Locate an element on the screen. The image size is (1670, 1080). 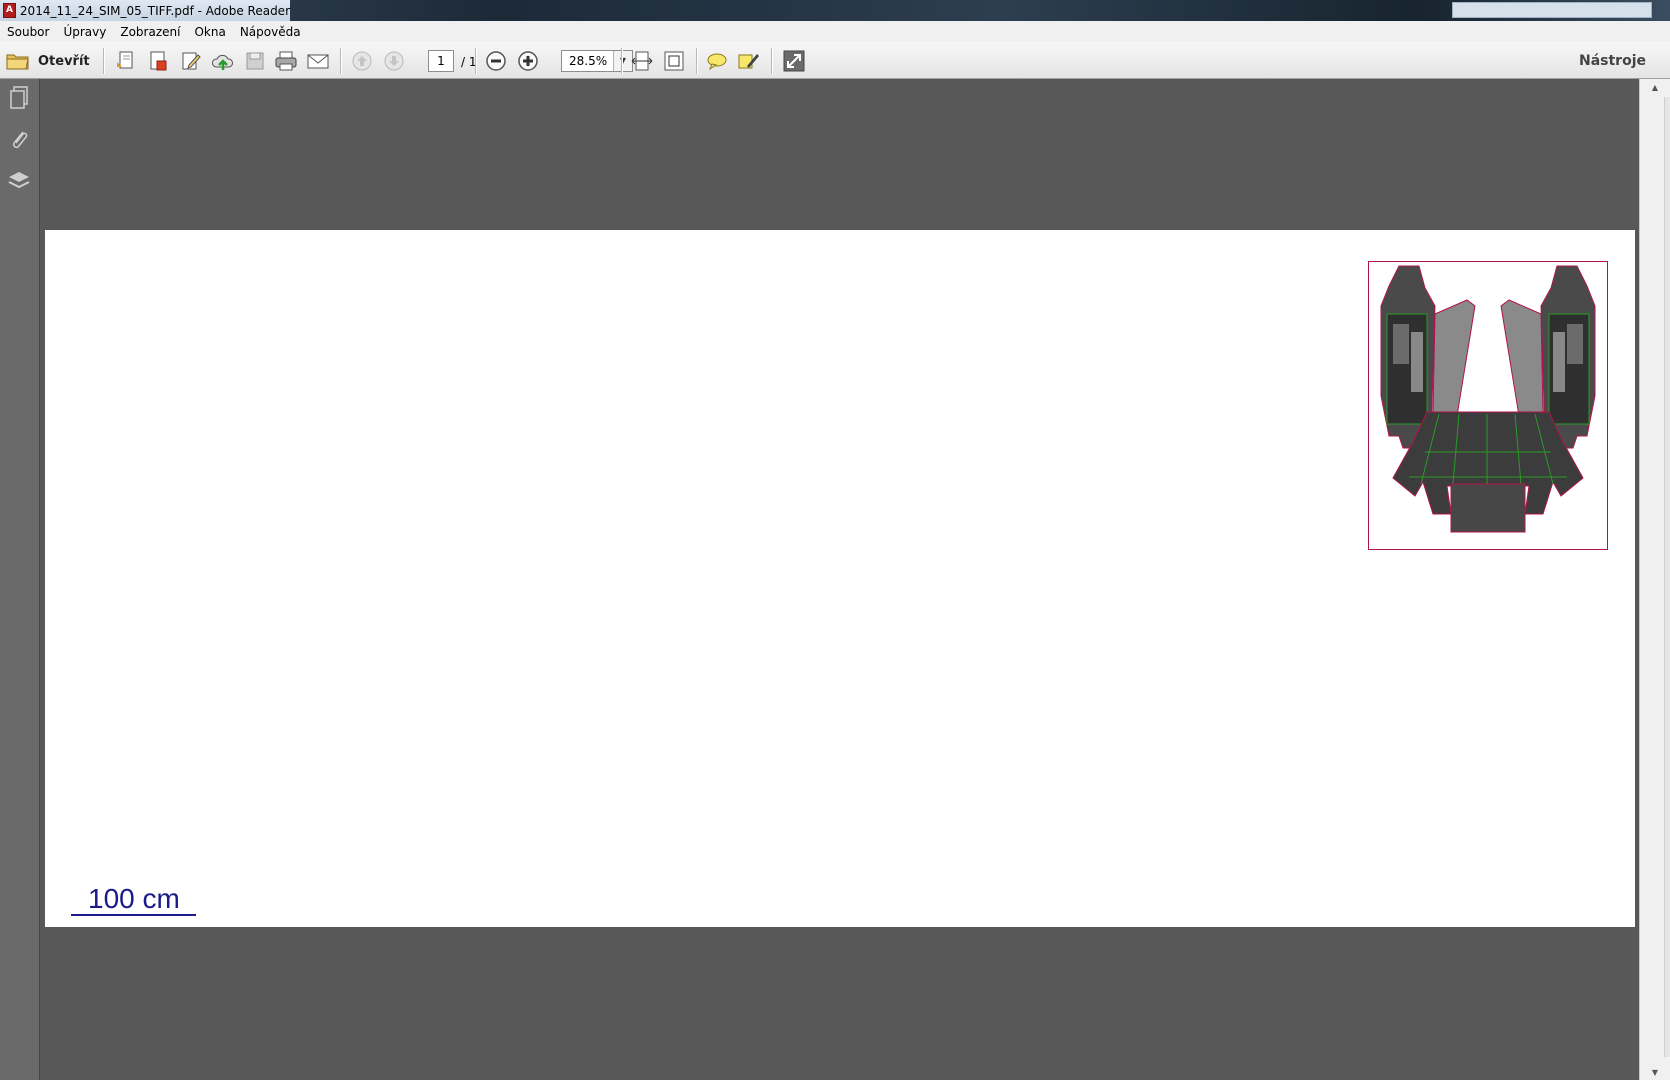
zoom-level-value: 28.5% is located at coordinates (588, 61).